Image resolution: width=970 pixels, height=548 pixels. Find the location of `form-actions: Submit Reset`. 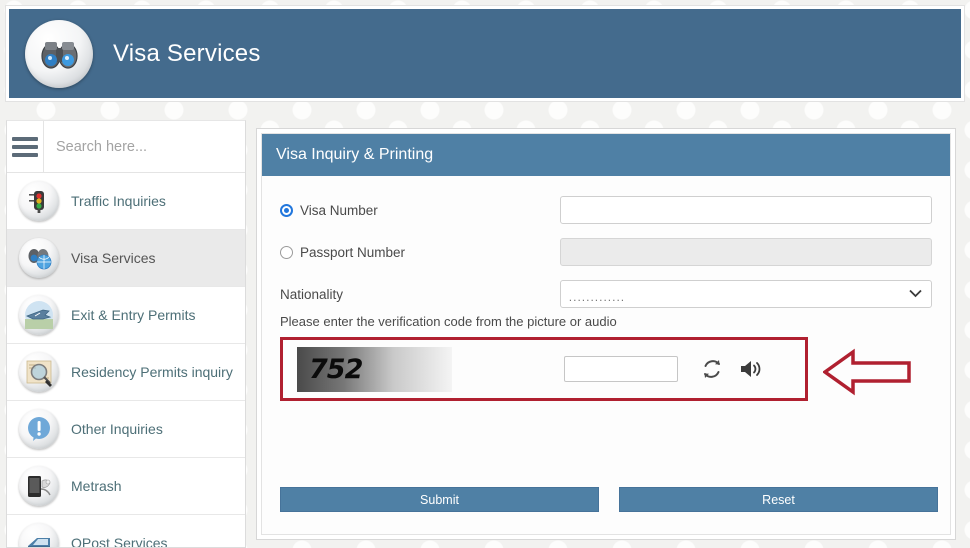

form-actions: Submit Reset is located at coordinates (609, 499).